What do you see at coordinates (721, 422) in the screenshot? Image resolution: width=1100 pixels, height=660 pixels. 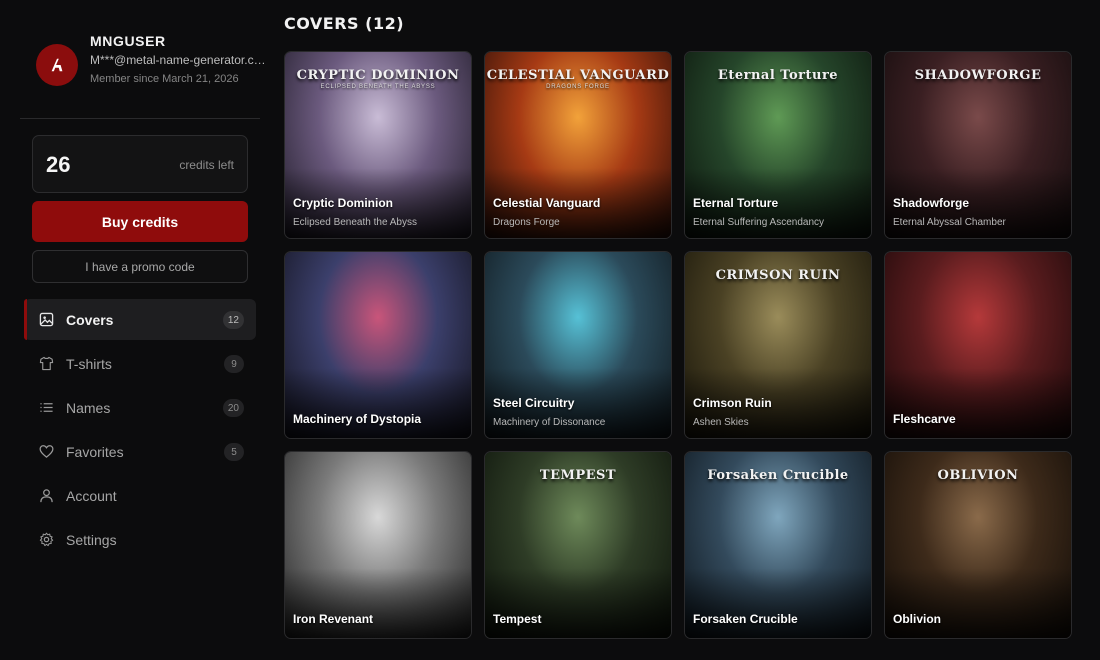 I see `cover-subtitle: Ashen Skies` at bounding box center [721, 422].